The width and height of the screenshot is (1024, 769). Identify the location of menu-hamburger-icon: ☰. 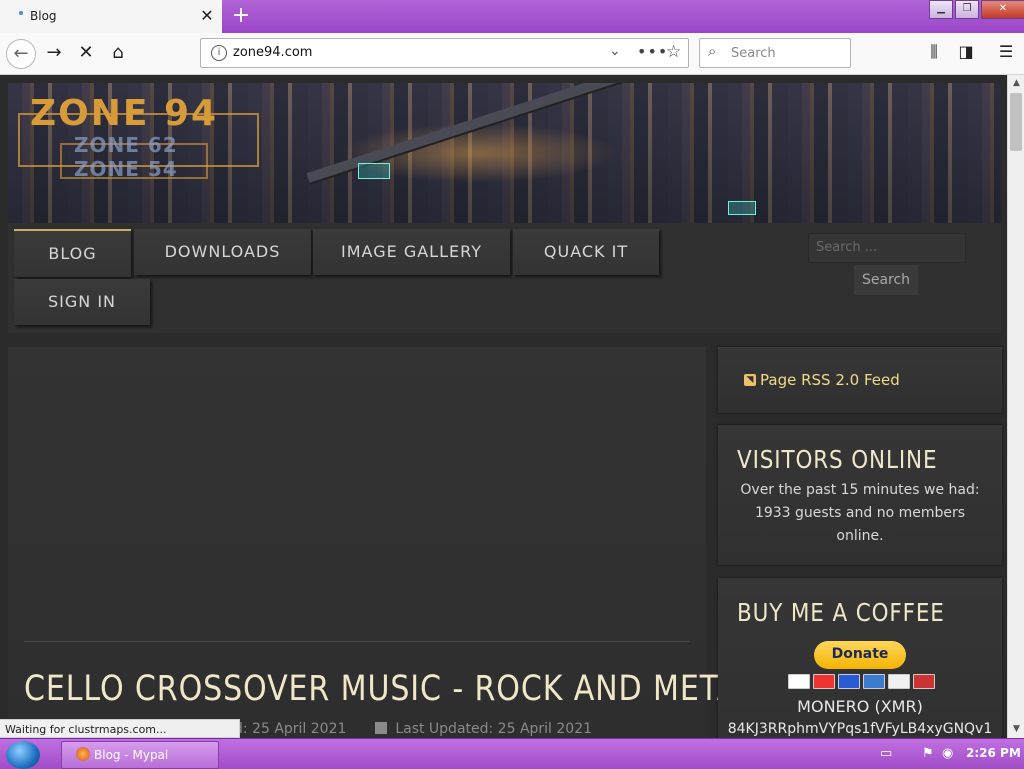
(1006, 52).